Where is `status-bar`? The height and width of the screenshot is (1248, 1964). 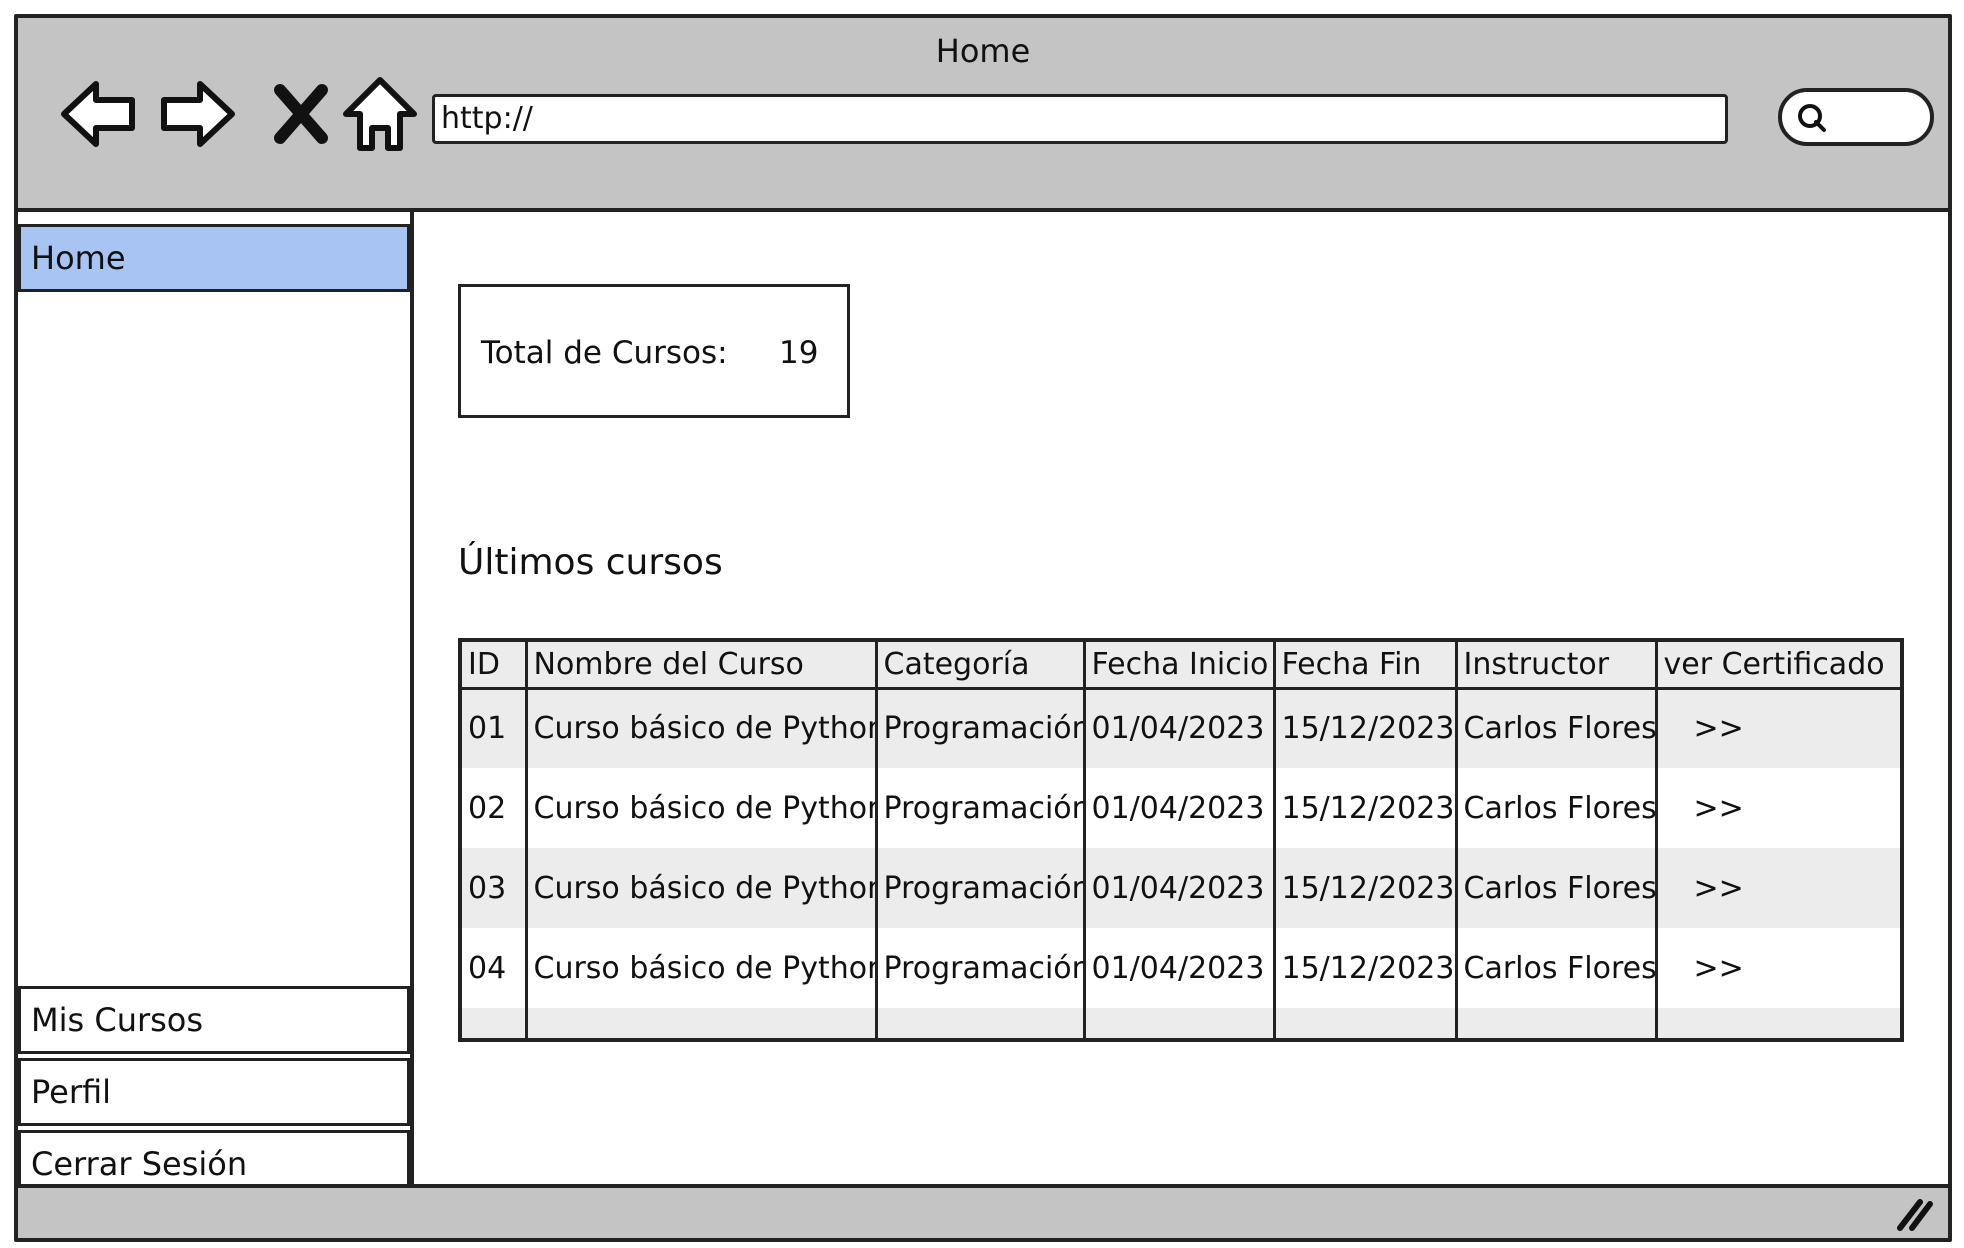
status-bar is located at coordinates (983, 1211).